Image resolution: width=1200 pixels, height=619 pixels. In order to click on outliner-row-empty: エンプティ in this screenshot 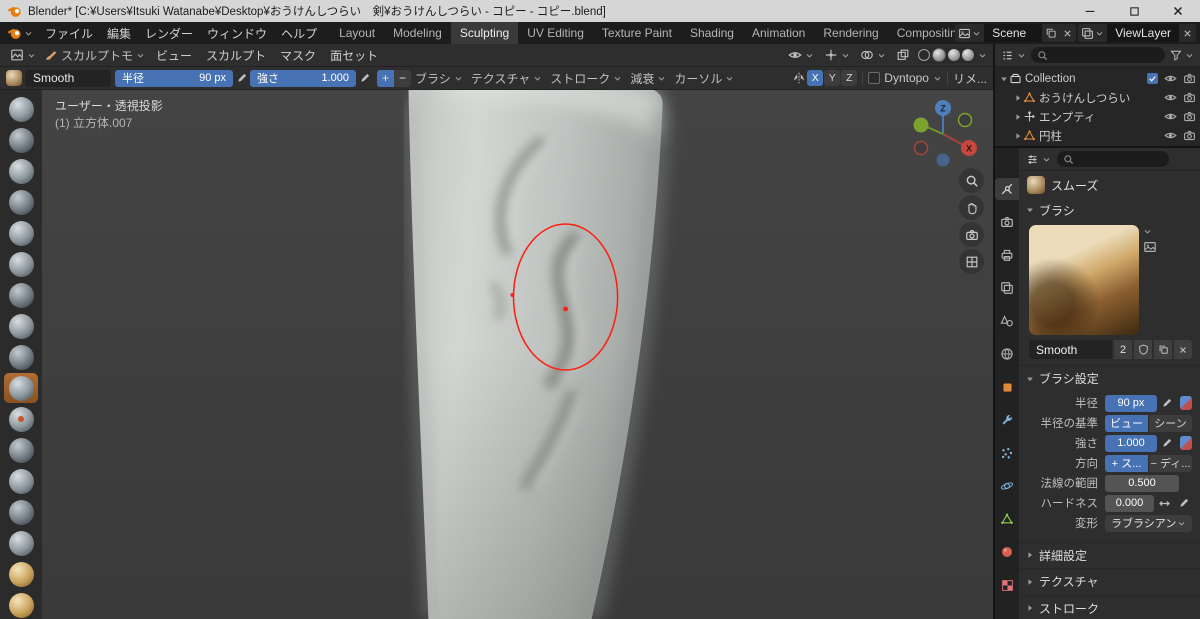, I will do `click(1097, 116)`.